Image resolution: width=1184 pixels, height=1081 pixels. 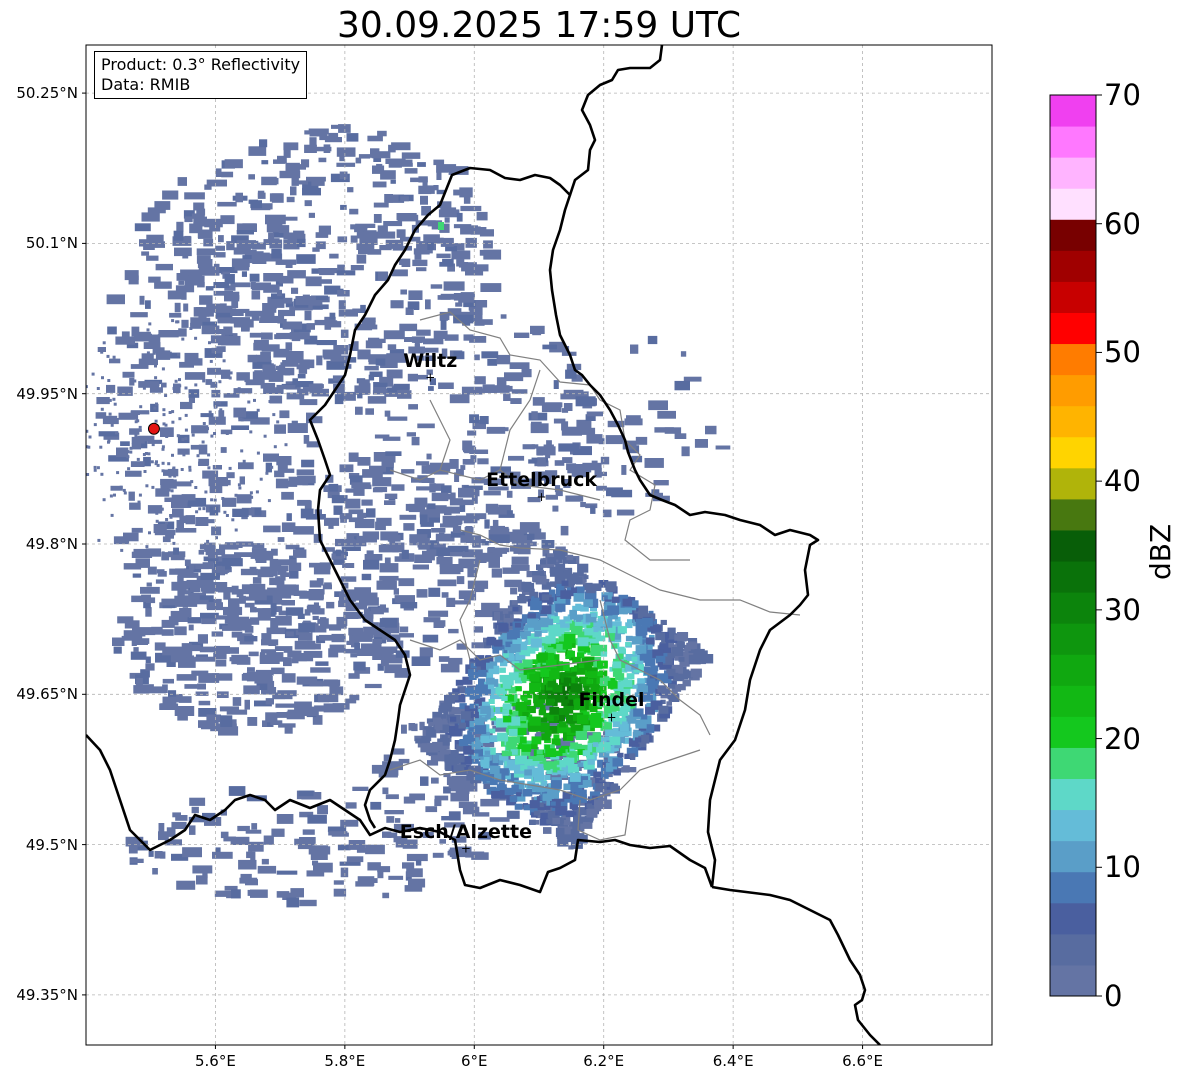 What do you see at coordinates (604, 1061) in the screenshot?
I see `lon-tick-label: 6.2°E` at bounding box center [604, 1061].